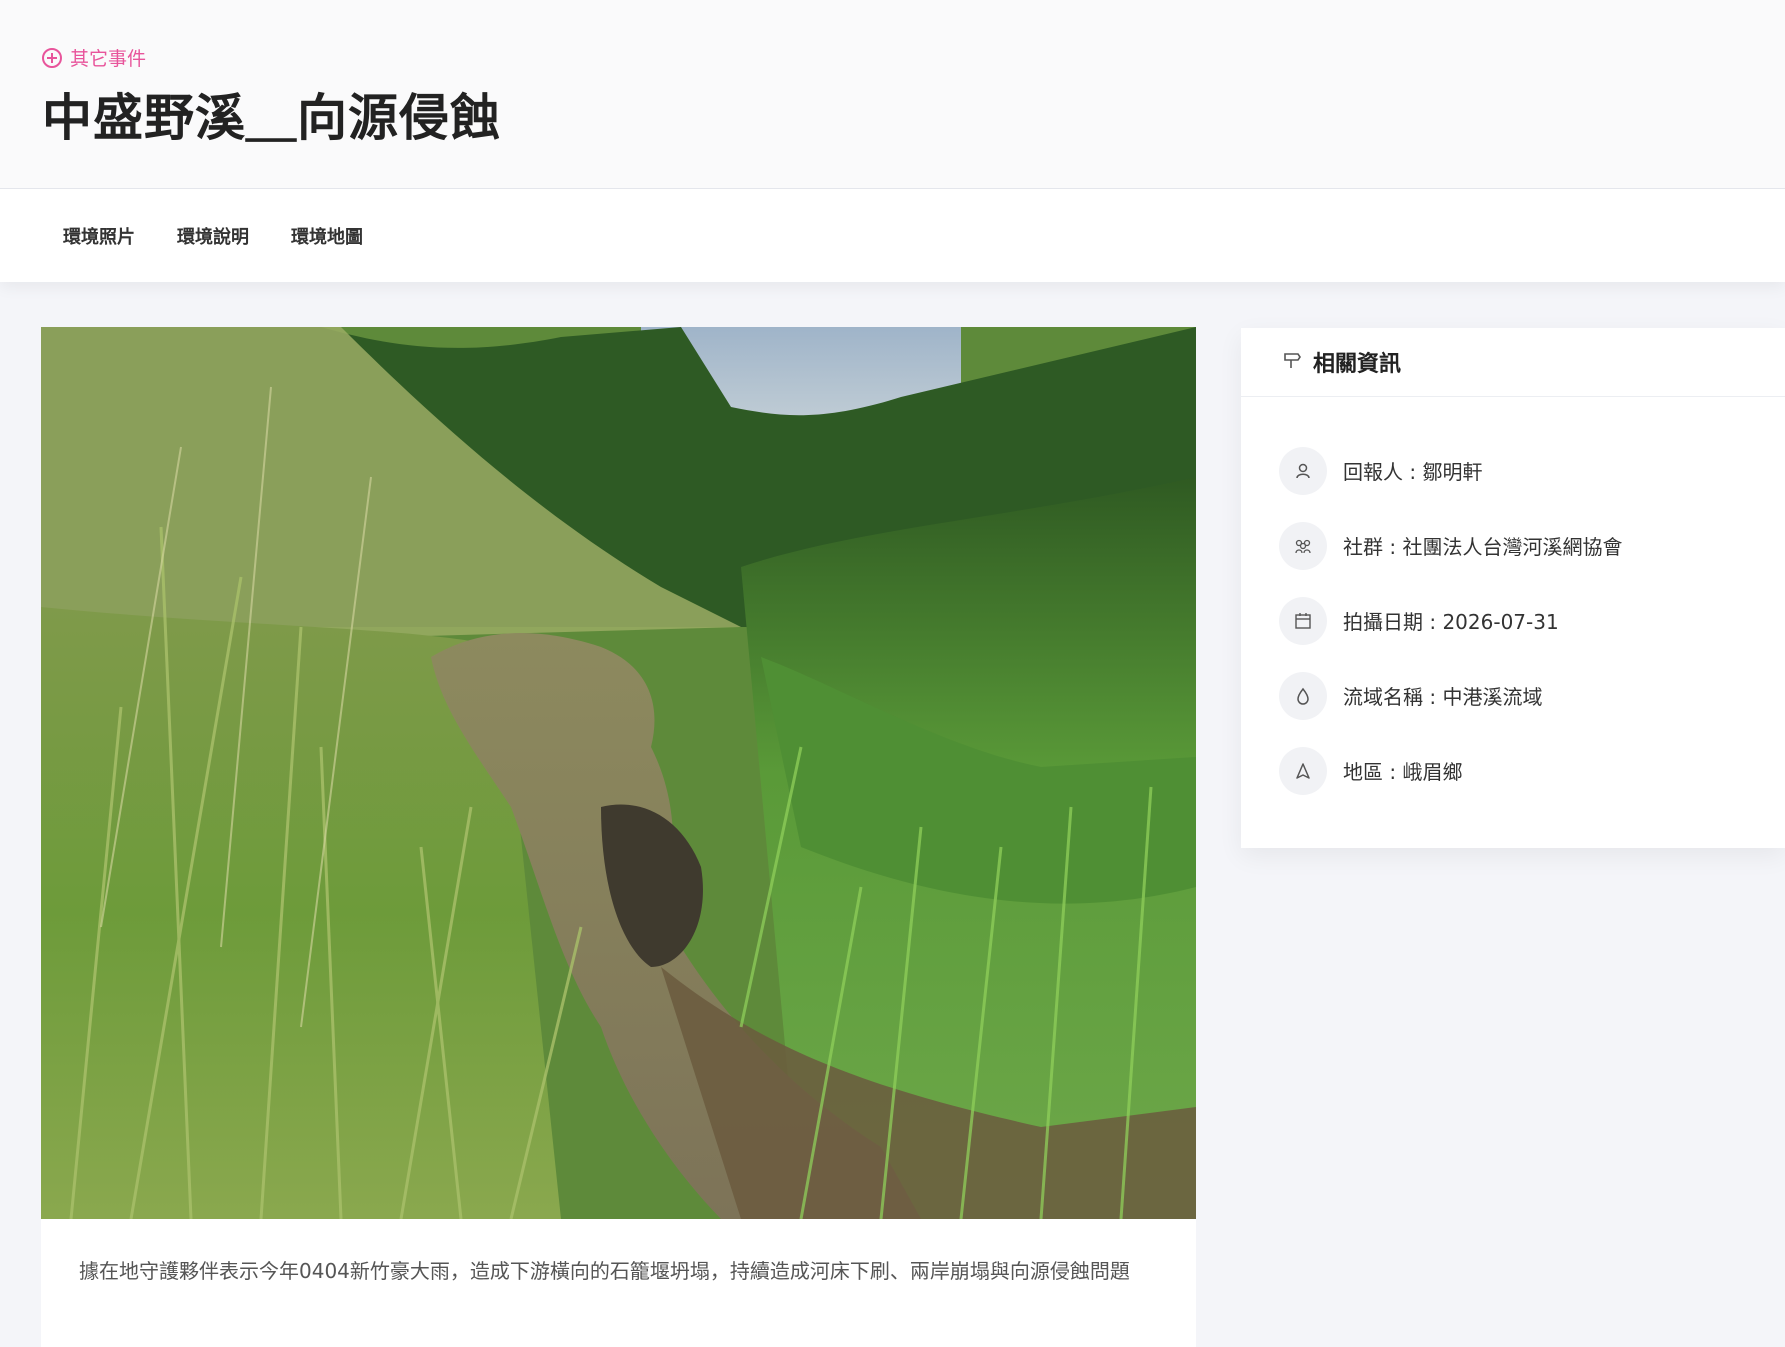  I want to click on page-title: 中盛野溪＿向源侵蝕, so click(271, 118).